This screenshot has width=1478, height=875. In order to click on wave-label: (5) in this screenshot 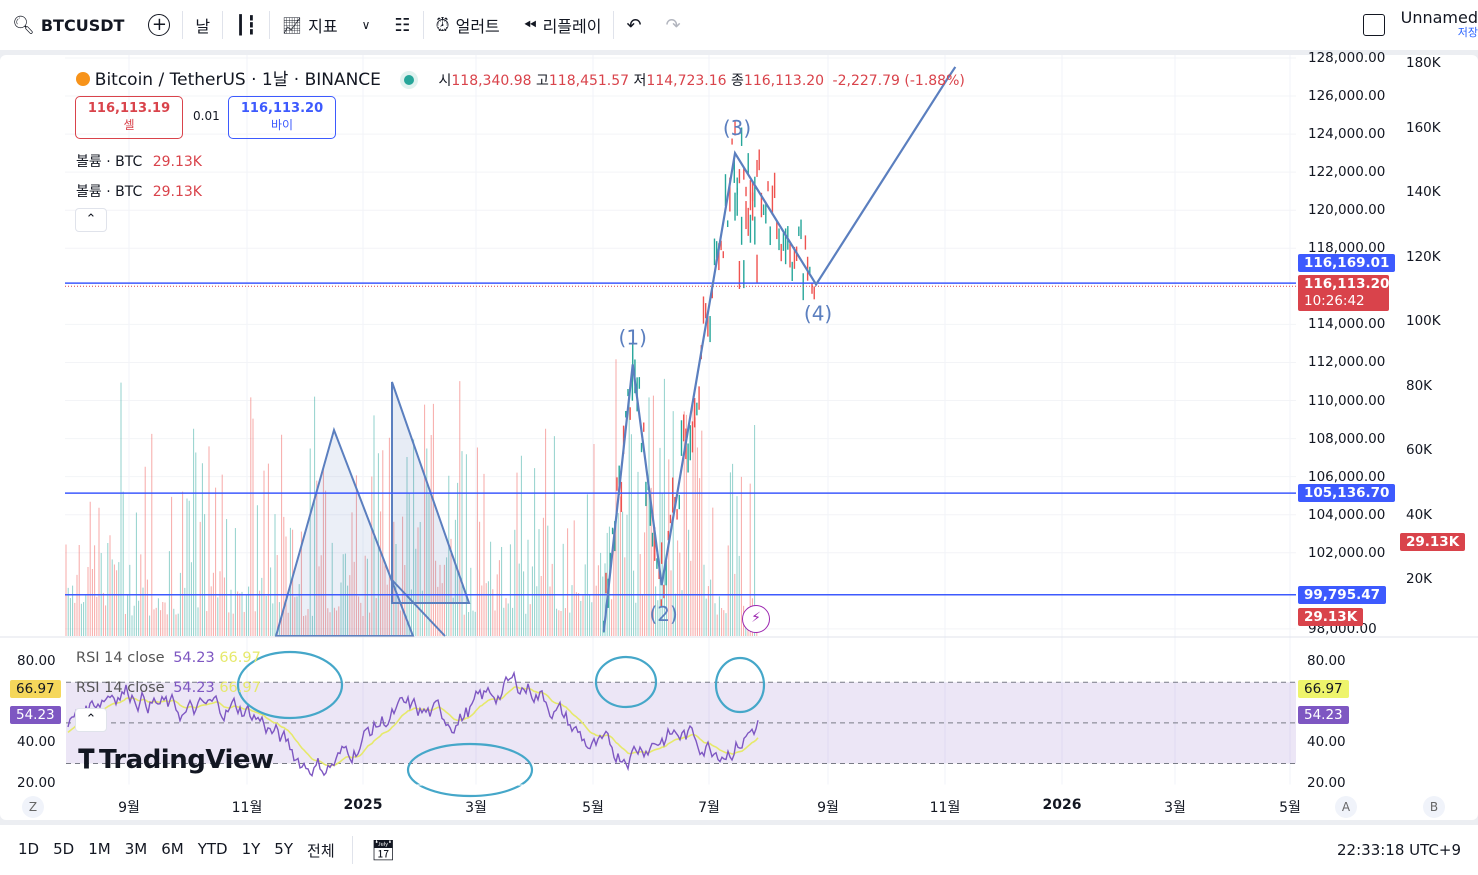, I will do `click(955, 55)`.